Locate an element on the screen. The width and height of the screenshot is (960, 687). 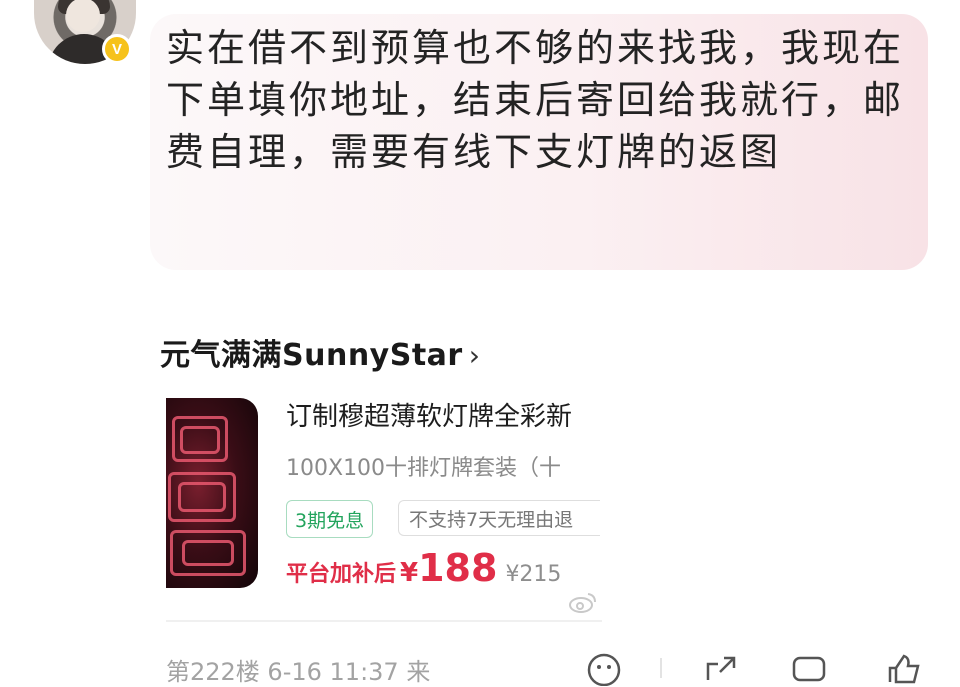
installment-tag: 3期免息 is located at coordinates (330, 519).